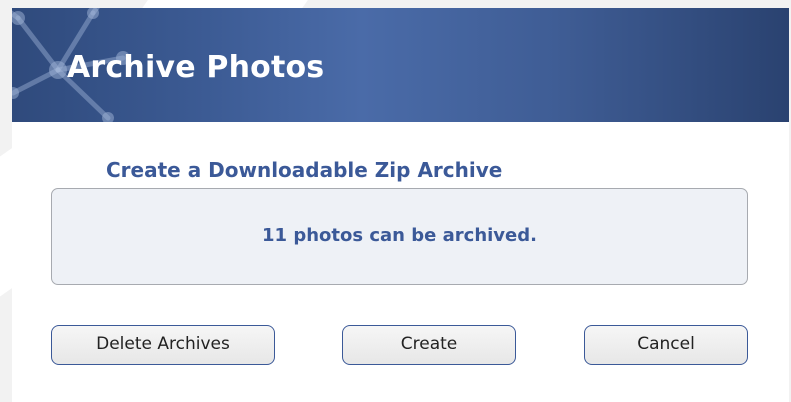 The height and width of the screenshot is (402, 791). I want to click on dialog-title: Archive Photos, so click(196, 67).